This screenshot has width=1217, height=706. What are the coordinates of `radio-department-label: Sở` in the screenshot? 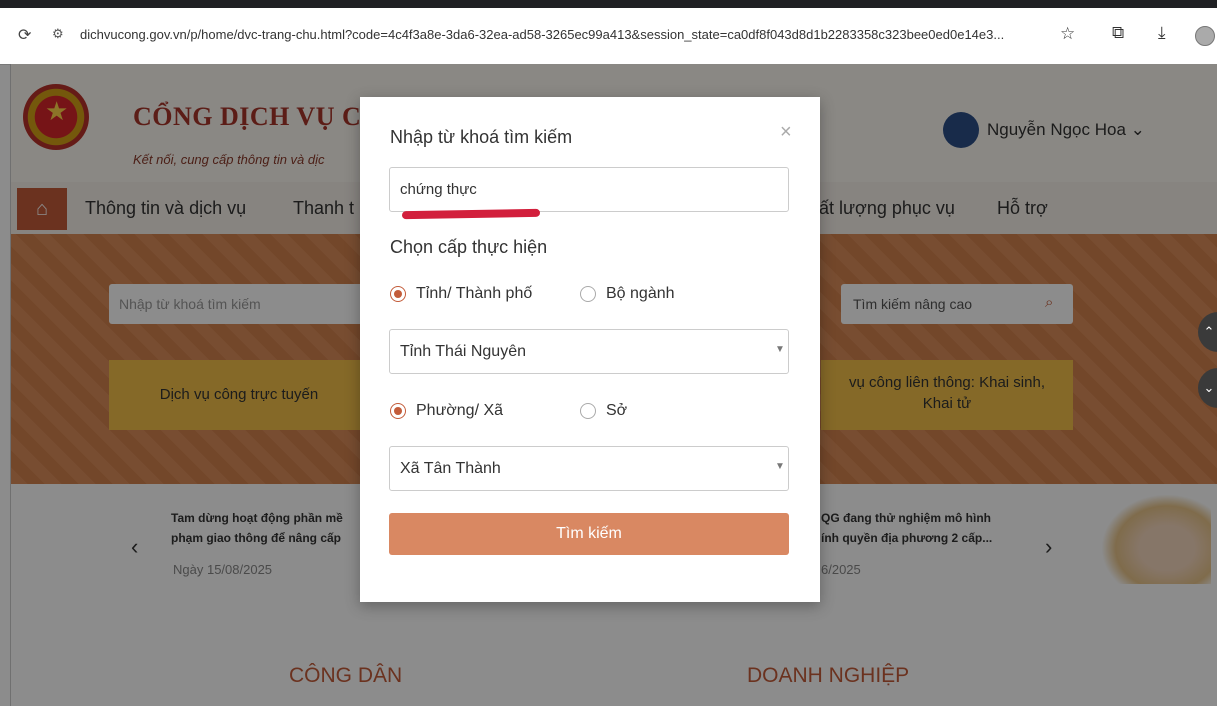 It's located at (617, 410).